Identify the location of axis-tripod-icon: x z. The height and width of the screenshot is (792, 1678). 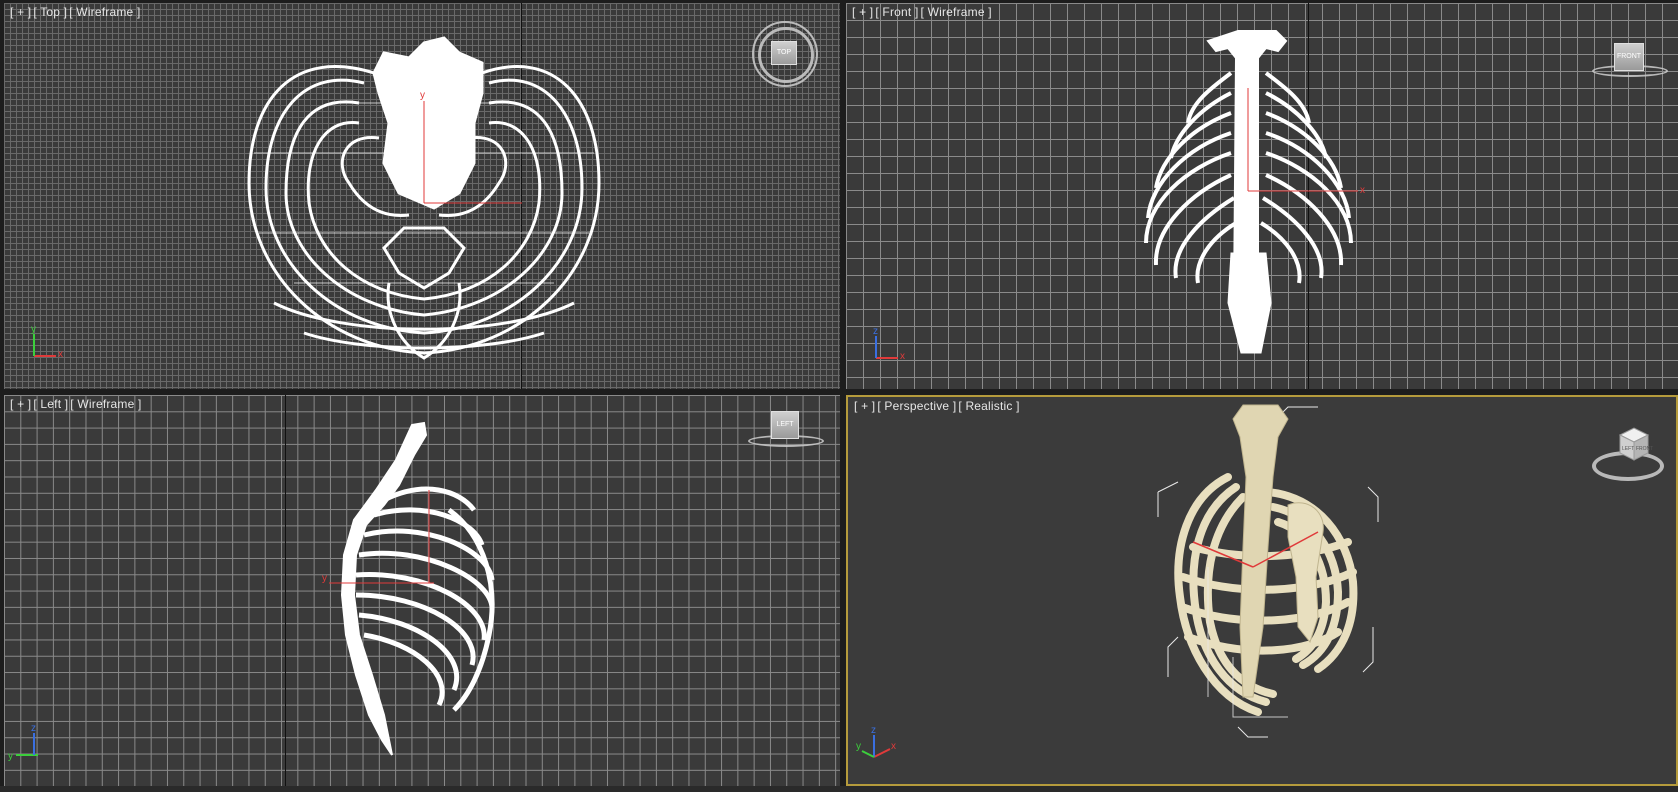
(889, 344).